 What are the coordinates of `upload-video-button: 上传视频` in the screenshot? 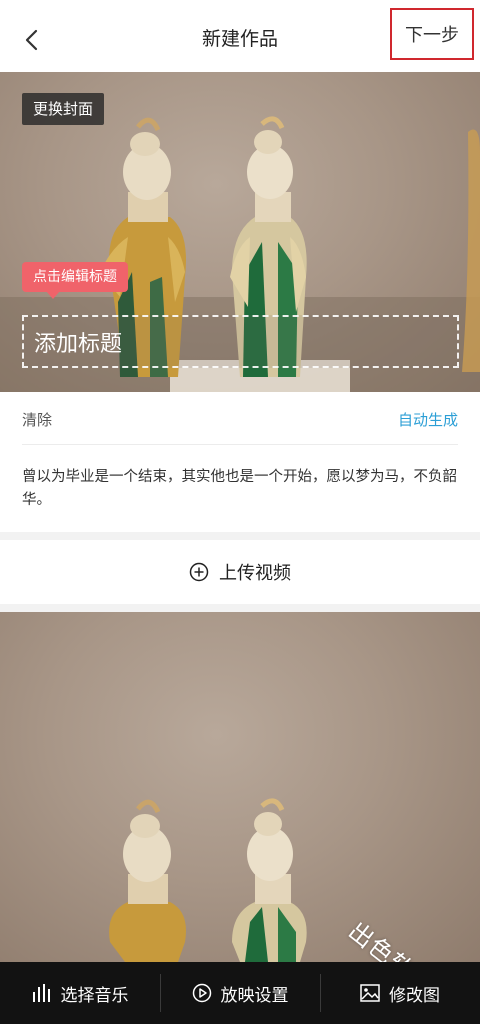 It's located at (240, 572).